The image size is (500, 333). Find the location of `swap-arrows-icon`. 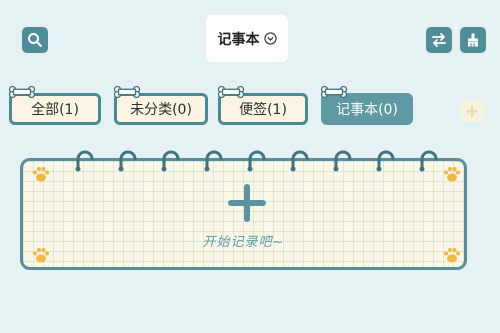

swap-arrows-icon is located at coordinates (439, 40).